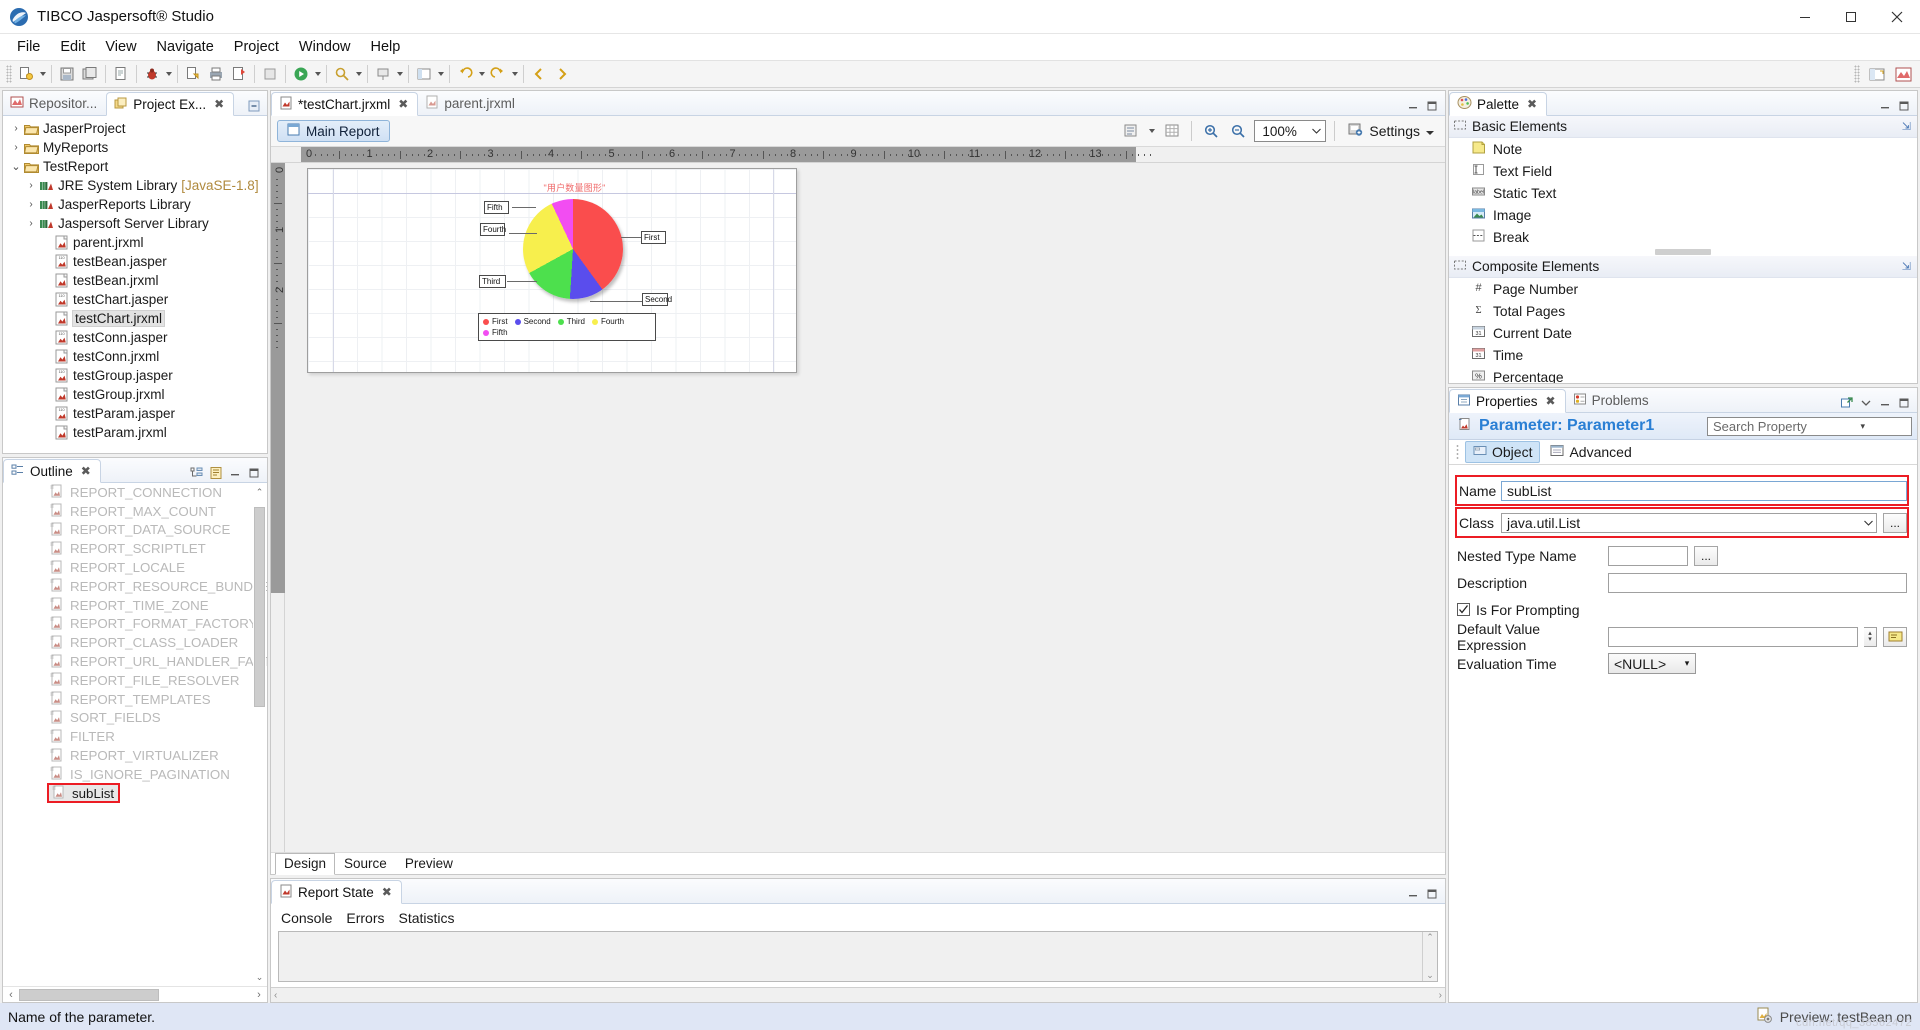  What do you see at coordinates (1683, 333) in the screenshot?
I see `palette-item-current-date: 31 Current Date` at bounding box center [1683, 333].